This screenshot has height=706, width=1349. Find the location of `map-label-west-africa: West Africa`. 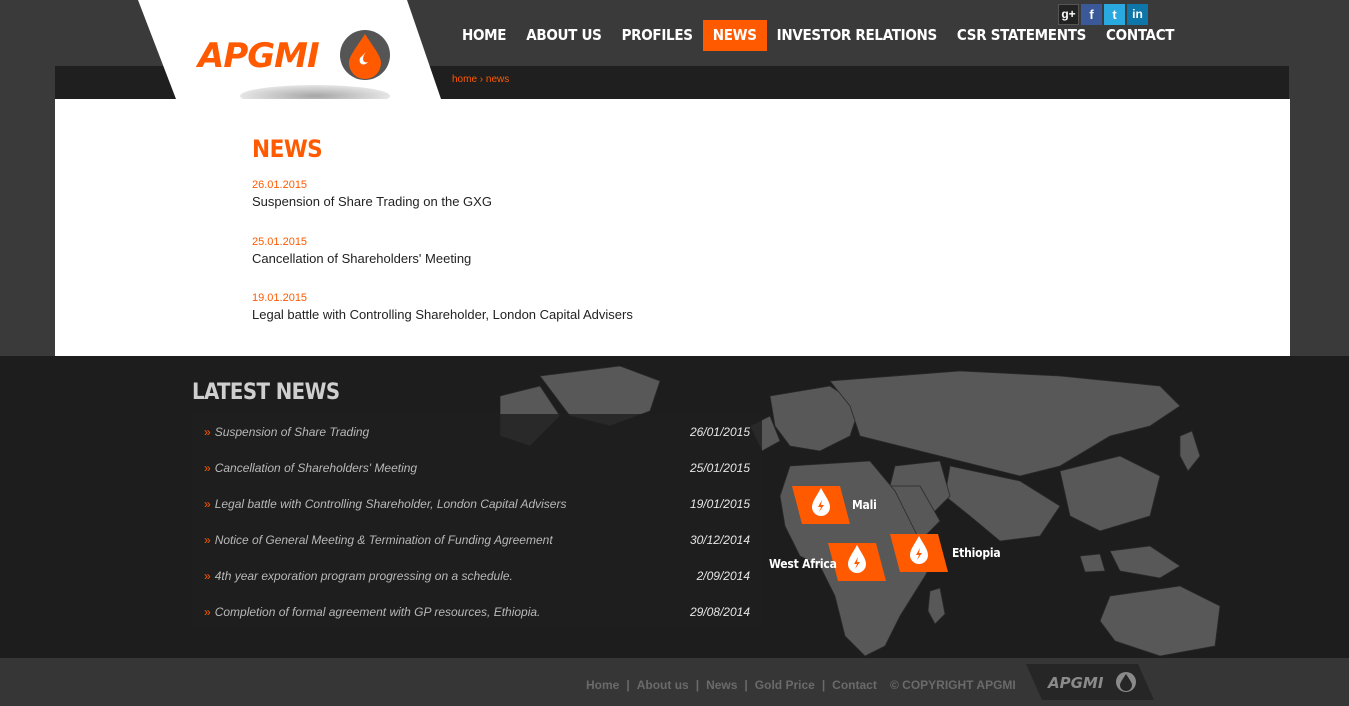

map-label-west-africa: West Africa is located at coordinates (803, 564).